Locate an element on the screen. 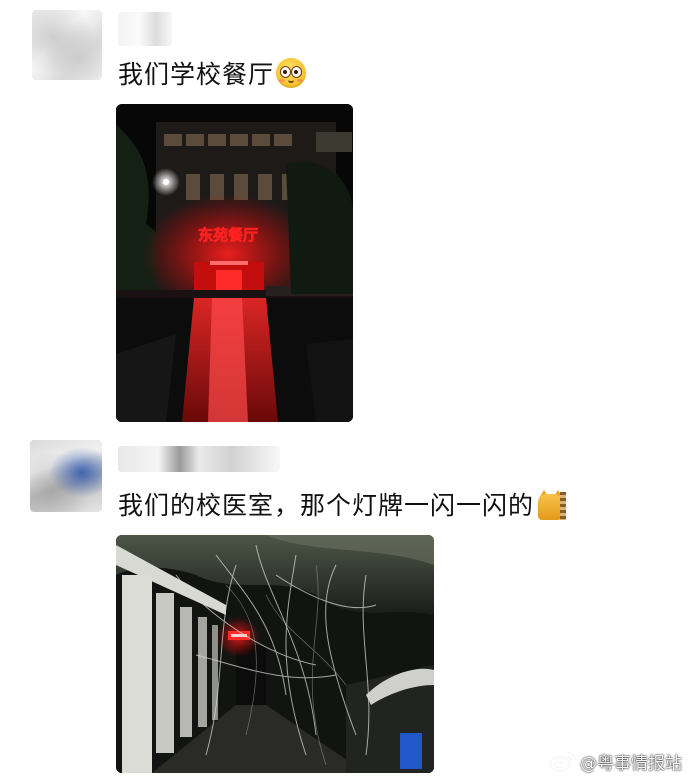  message-text: 我们学校餐厅 is located at coordinates (212, 75).